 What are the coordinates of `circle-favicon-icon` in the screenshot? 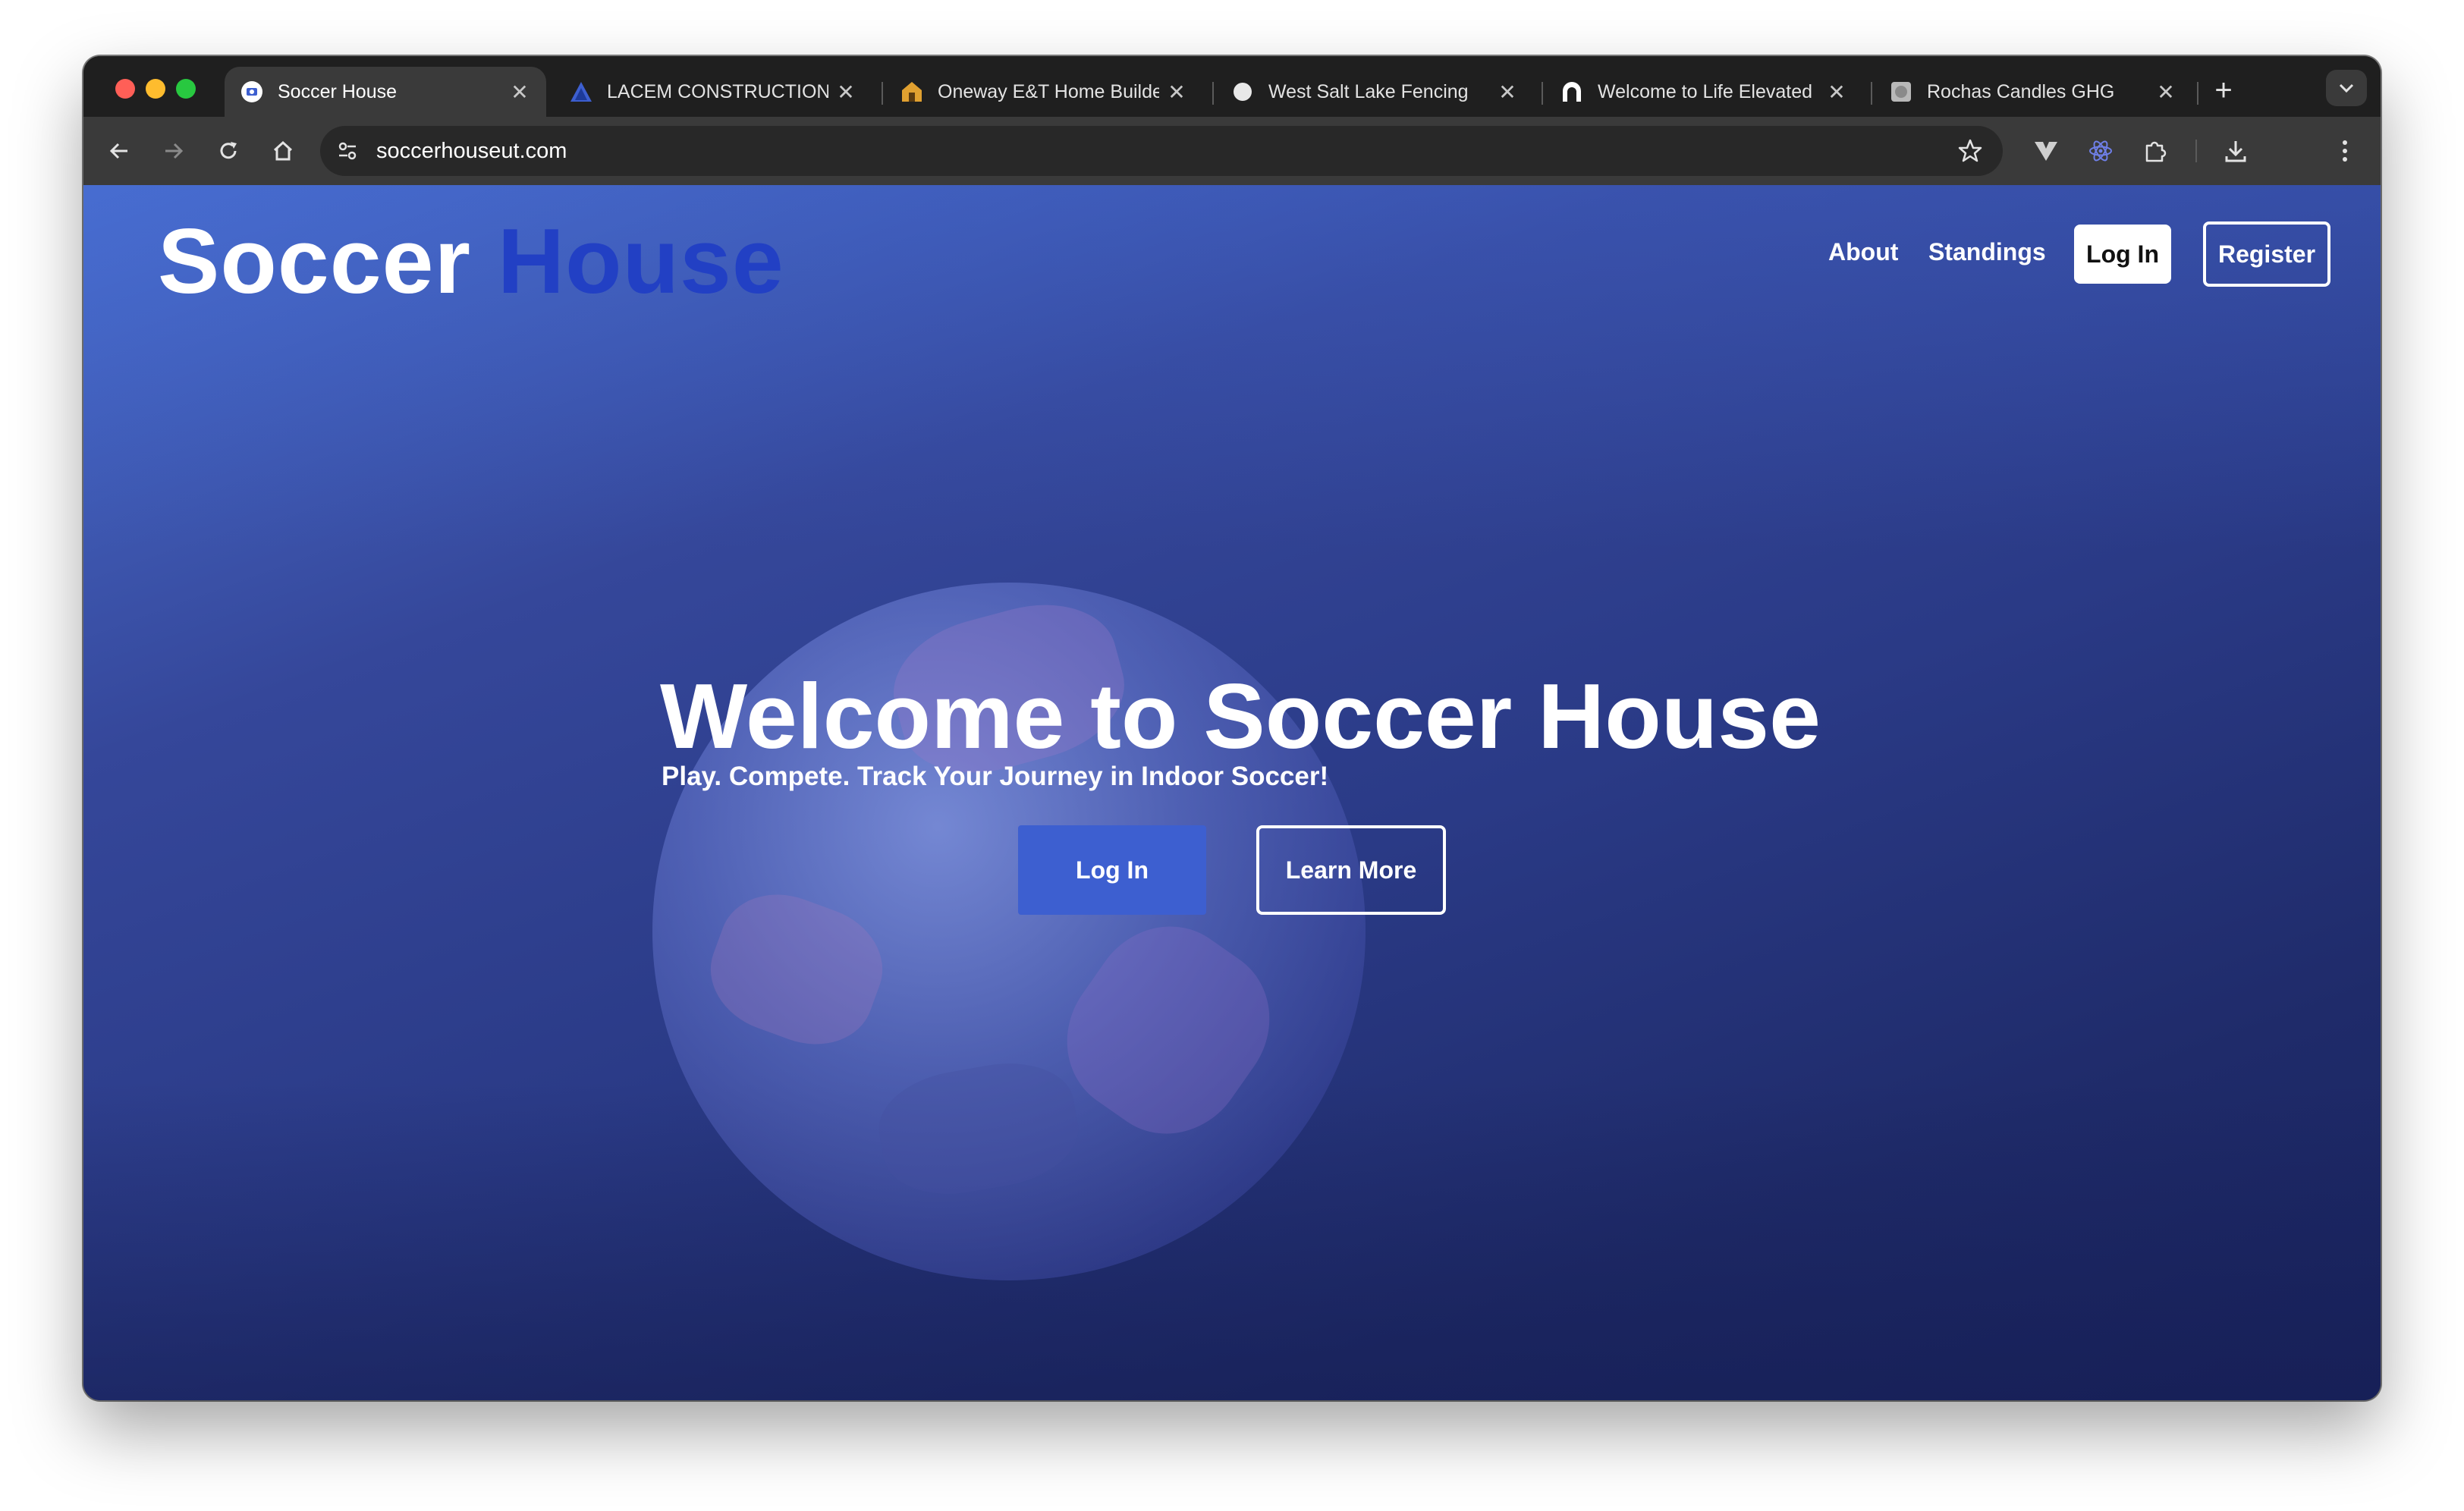 It's located at (1242, 92).